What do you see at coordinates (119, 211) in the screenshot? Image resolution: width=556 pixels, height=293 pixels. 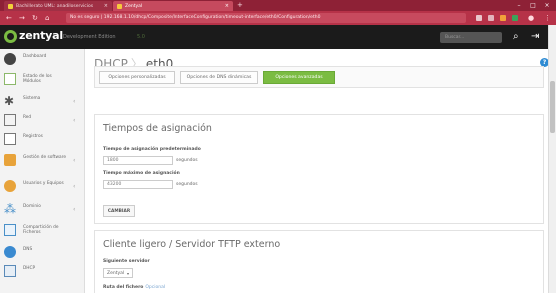 I see `change-button: CAMBIAR` at bounding box center [119, 211].